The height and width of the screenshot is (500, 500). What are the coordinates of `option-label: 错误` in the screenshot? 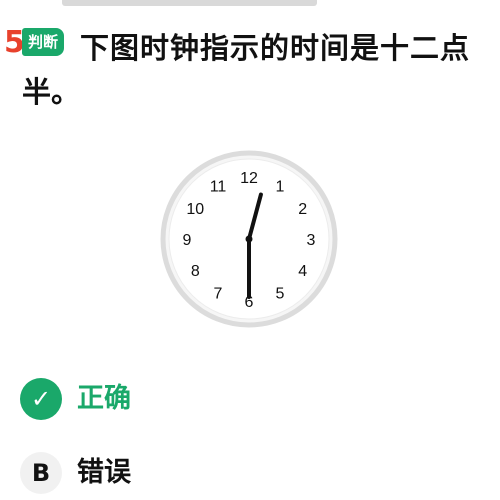 It's located at (104, 472).